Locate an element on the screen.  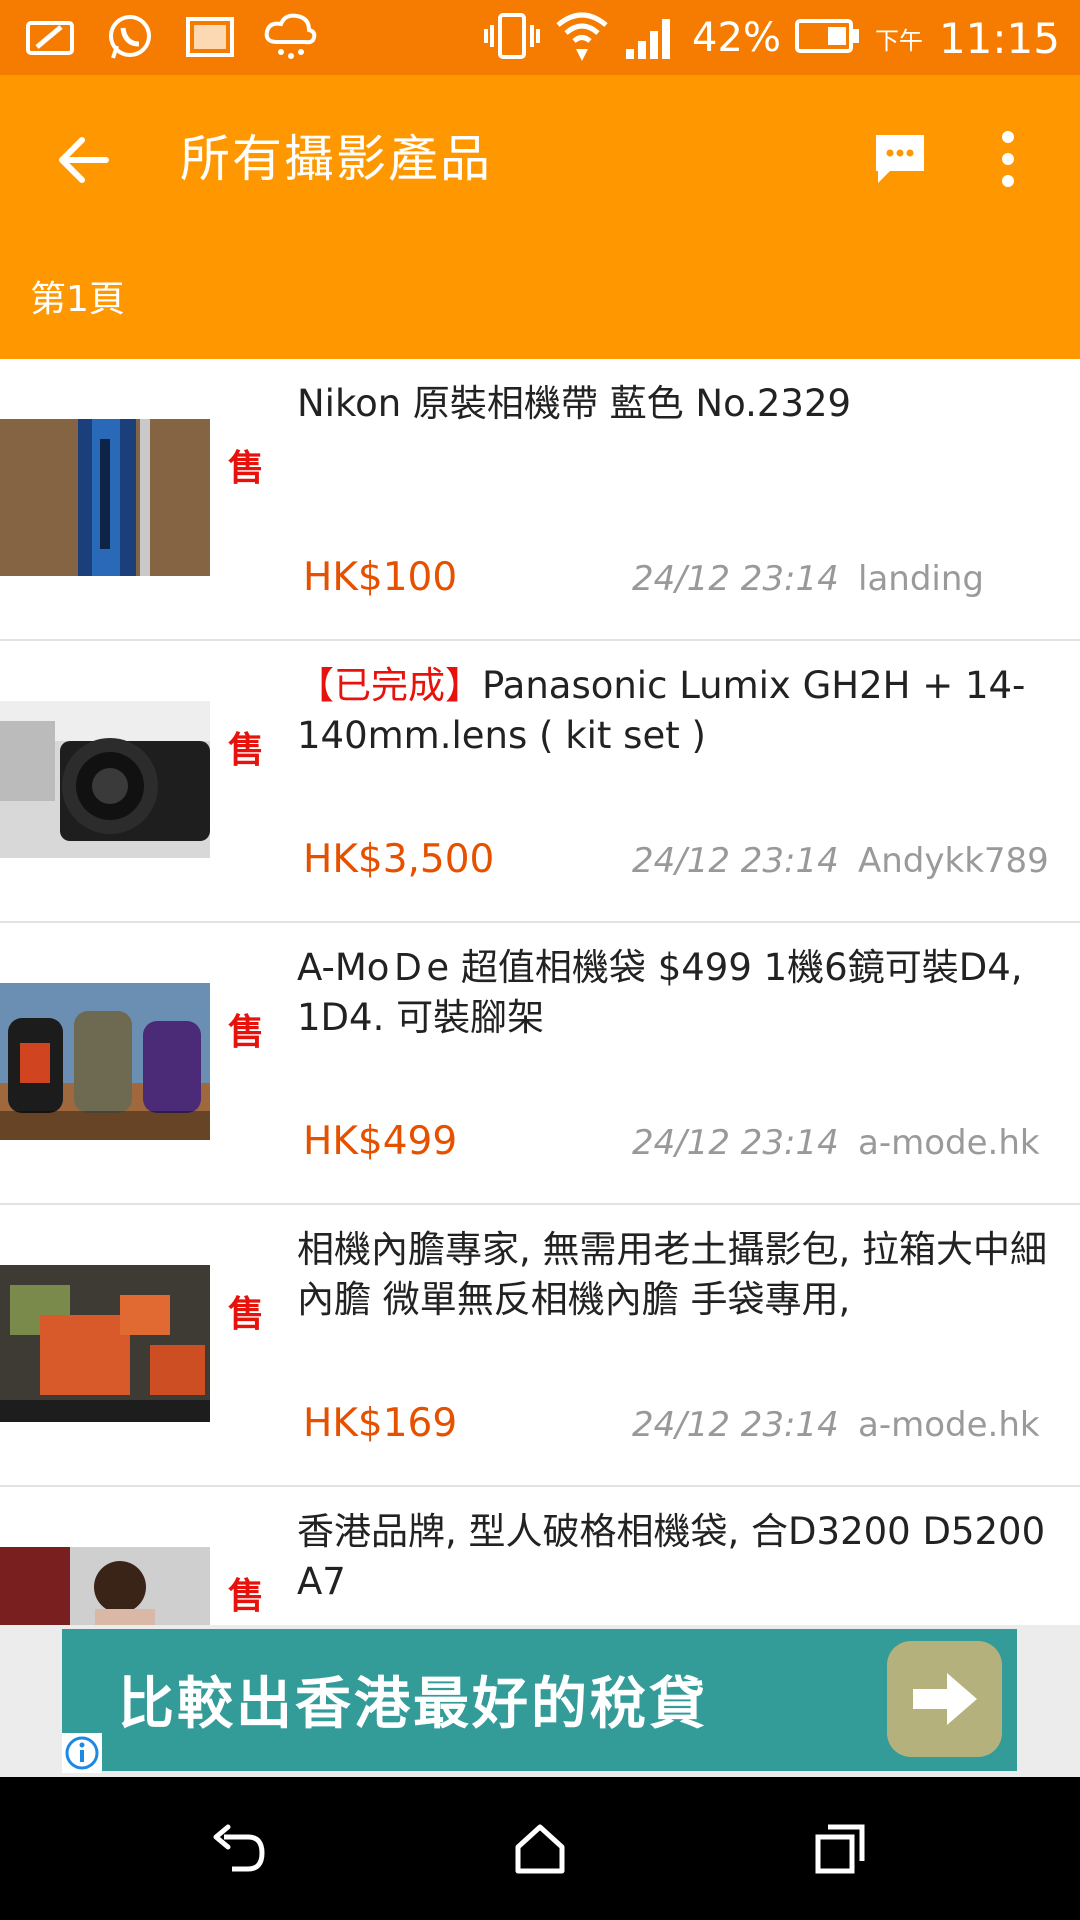
info-icon is located at coordinates (82, 1753).